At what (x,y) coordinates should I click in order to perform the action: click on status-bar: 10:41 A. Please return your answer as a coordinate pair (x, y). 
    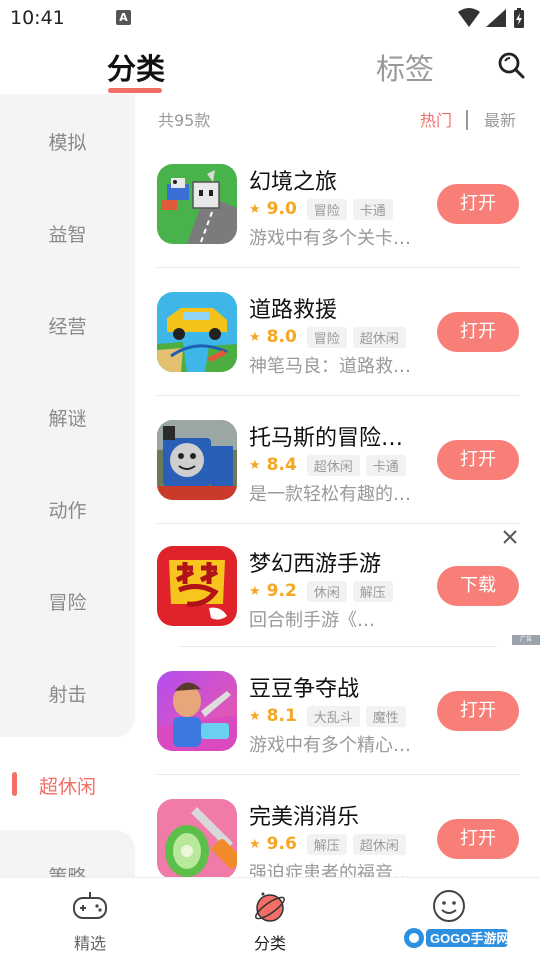
    Looking at the image, I should click on (270, 18).